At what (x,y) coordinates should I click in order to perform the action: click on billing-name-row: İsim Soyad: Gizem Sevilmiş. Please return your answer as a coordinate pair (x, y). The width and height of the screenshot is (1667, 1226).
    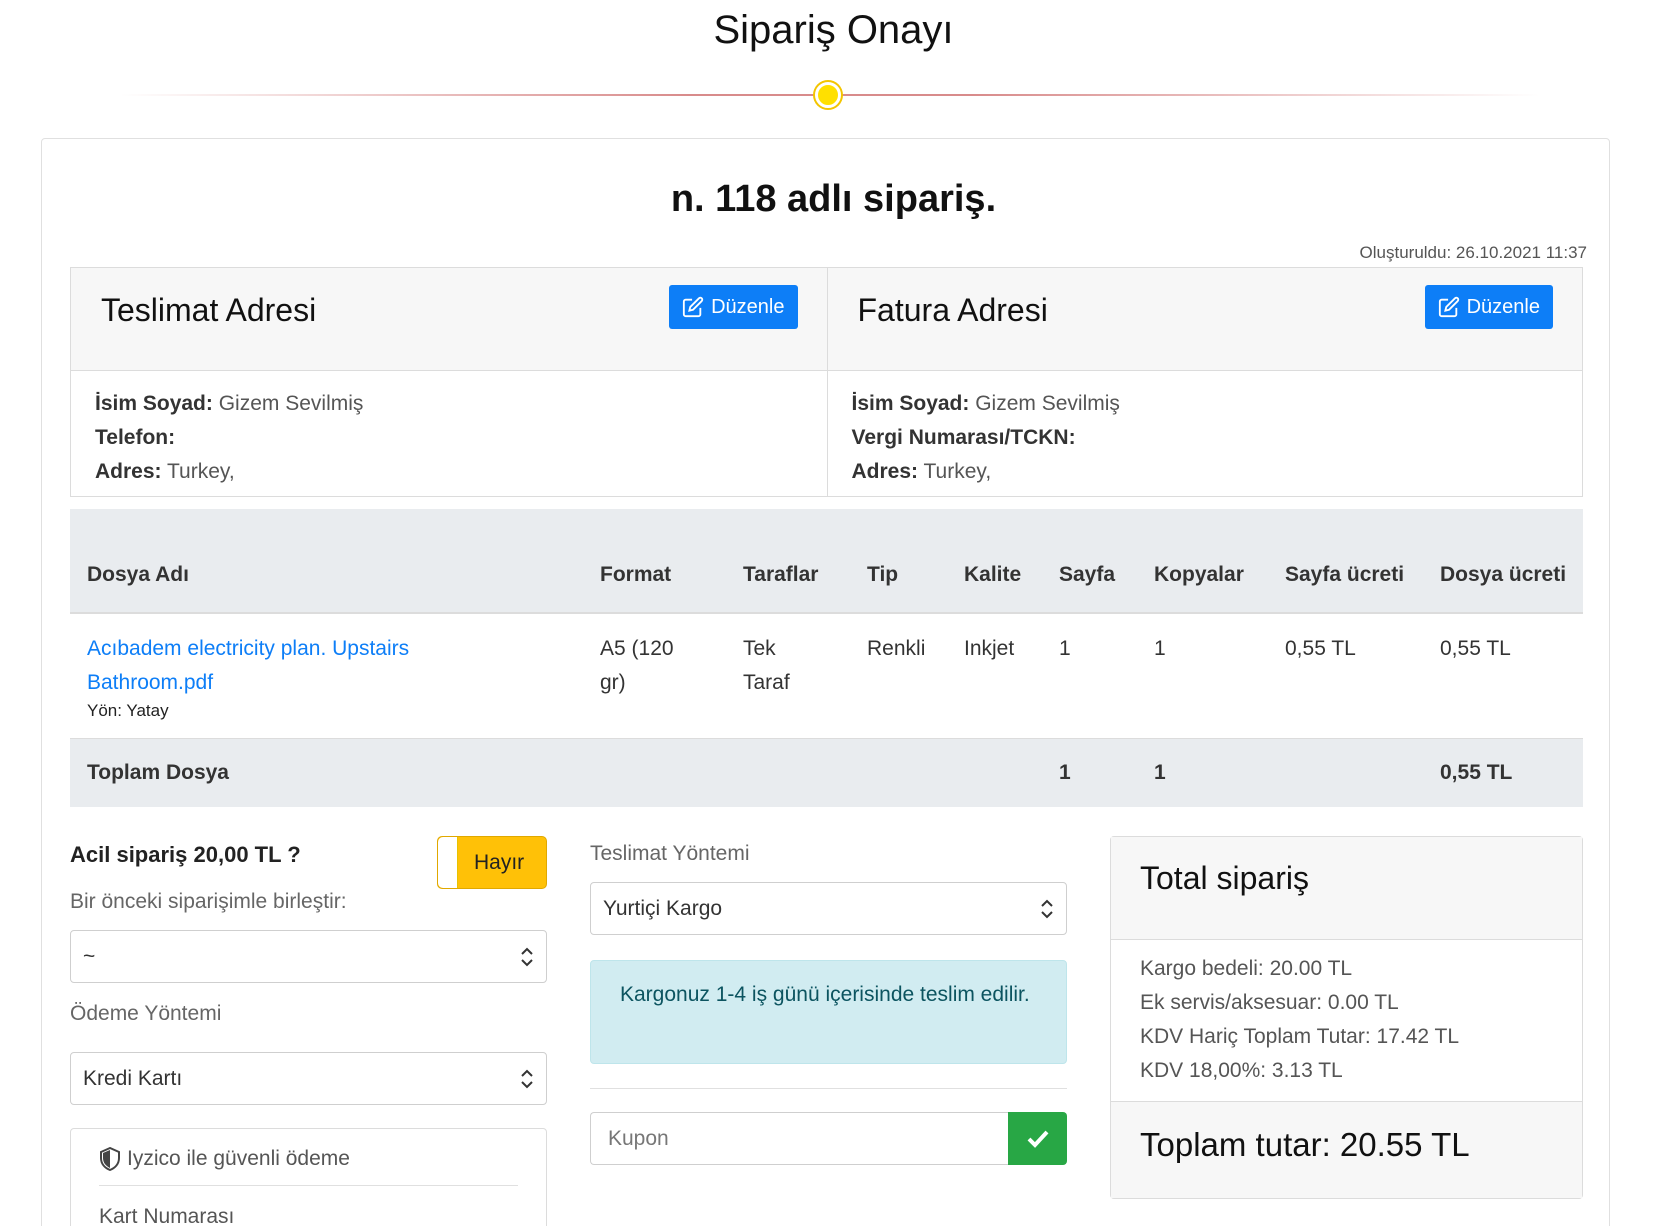
    Looking at the image, I should click on (985, 403).